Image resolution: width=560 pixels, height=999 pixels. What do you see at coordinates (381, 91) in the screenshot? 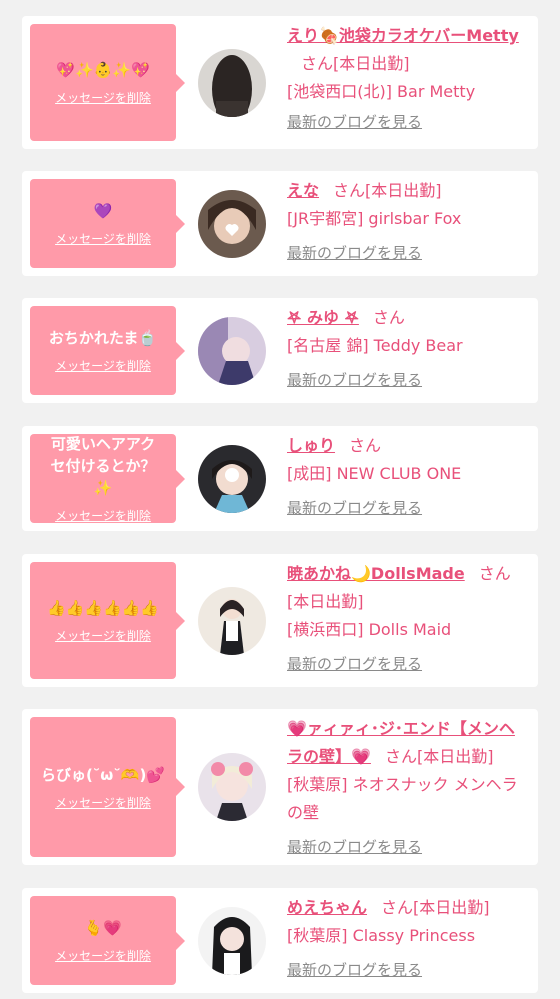
I see `store-name: [池袋西口(北)] Bar Metty` at bounding box center [381, 91].